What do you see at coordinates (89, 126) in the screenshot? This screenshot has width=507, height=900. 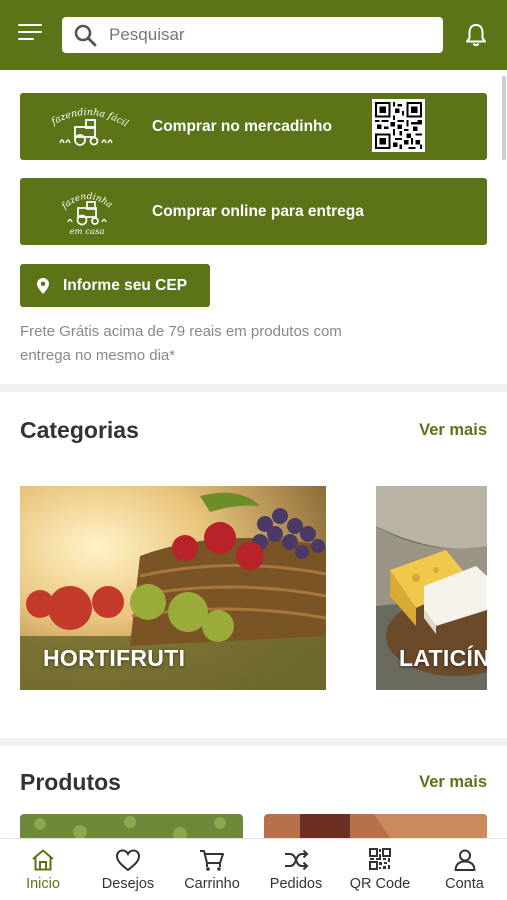 I see `fazendinha-facil-logo: fazendinha fácil` at bounding box center [89, 126].